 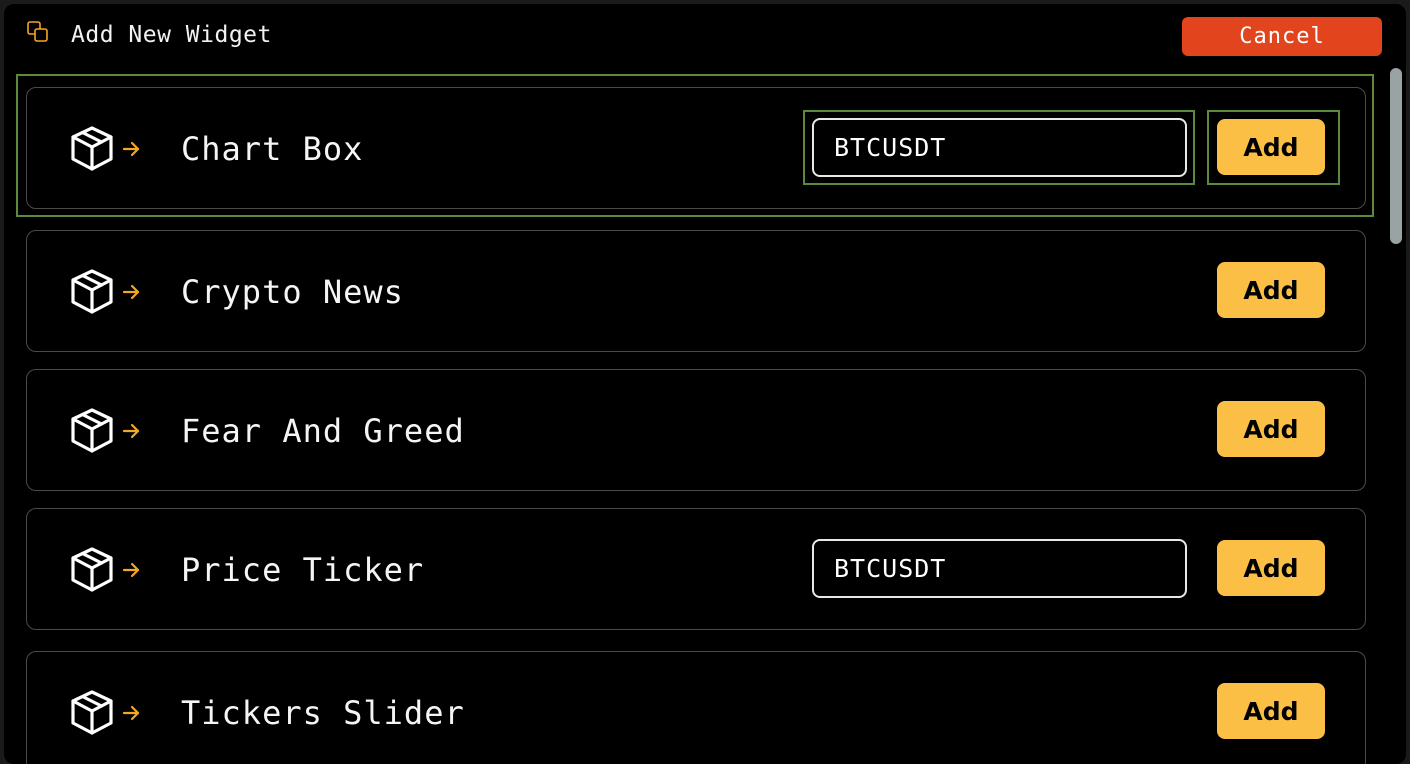 What do you see at coordinates (303, 570) in the screenshot?
I see `widget-label: Price Ticker` at bounding box center [303, 570].